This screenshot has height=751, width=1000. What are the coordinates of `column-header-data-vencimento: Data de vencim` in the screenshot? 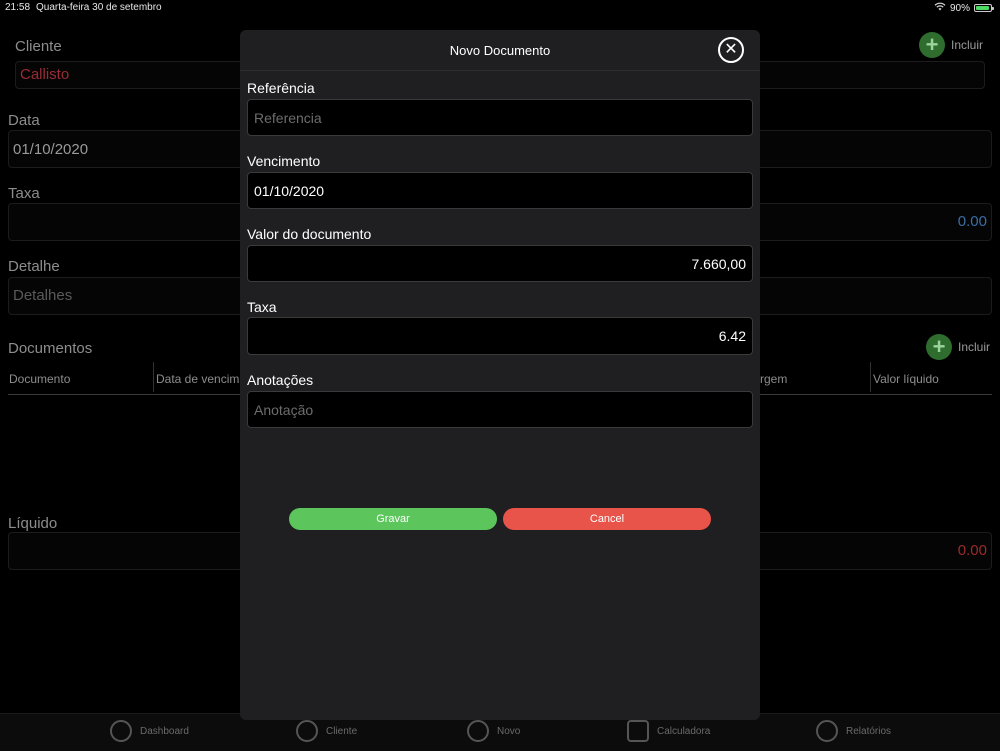 It's located at (197, 379).